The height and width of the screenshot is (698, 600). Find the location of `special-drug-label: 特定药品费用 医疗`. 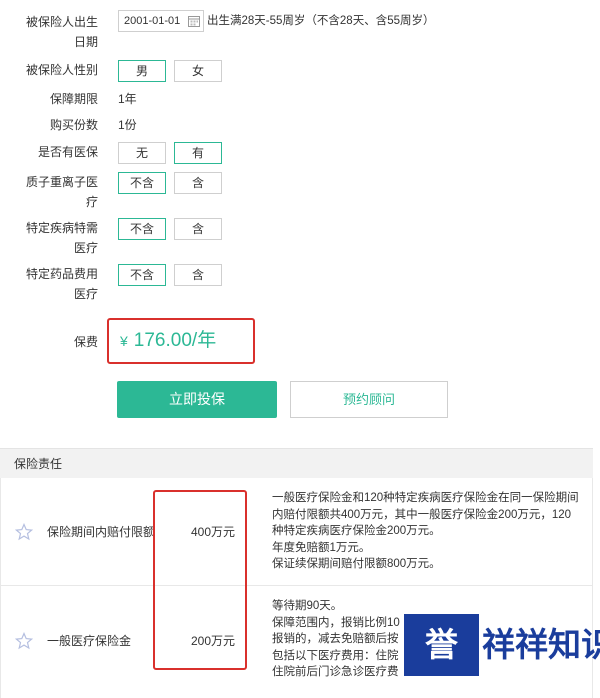

special-drug-label: 特定药品费用 医疗 is located at coordinates (58, 284).